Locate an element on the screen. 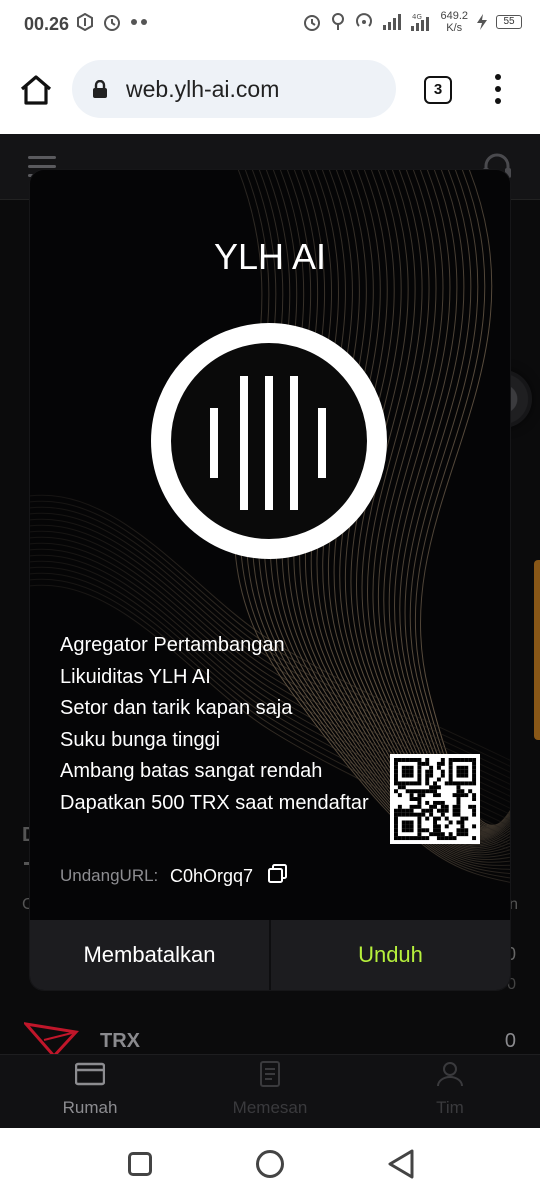  feature-line: Suku bunga tinggi is located at coordinates (140, 739).